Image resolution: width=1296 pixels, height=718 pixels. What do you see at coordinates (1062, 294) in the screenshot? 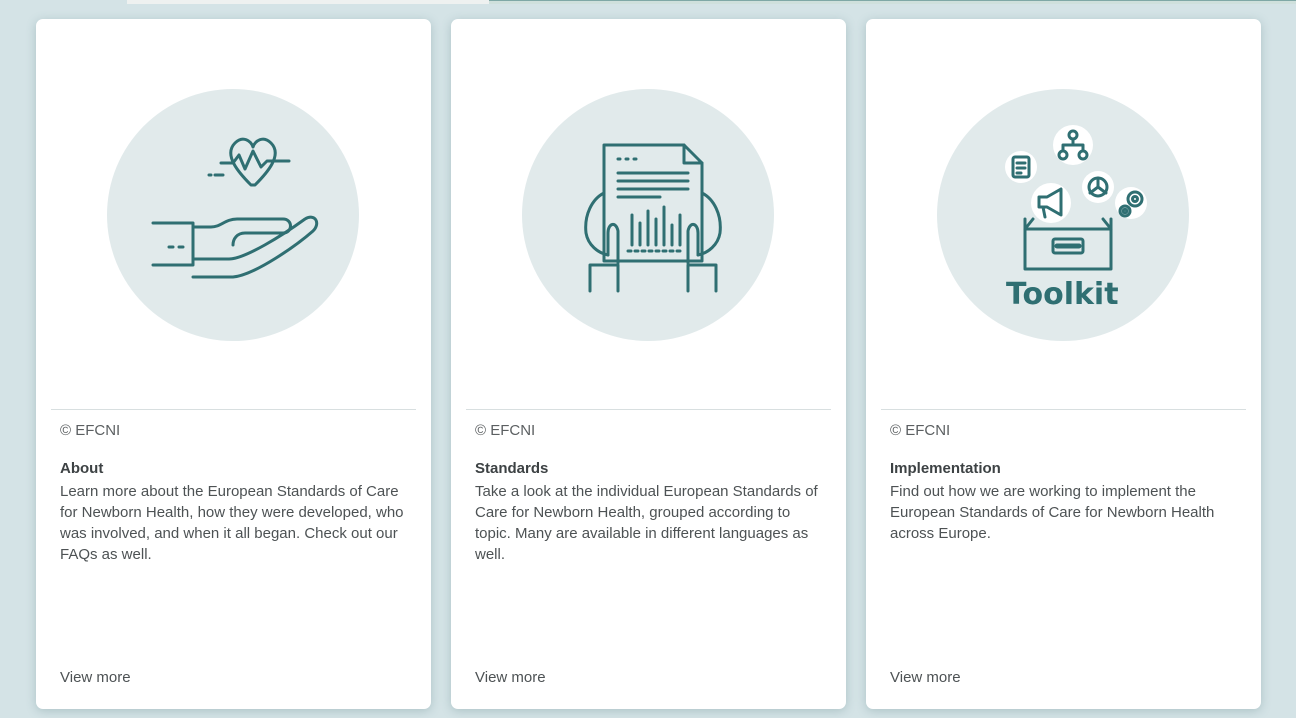
I see `toolkit-label: Toolkit` at bounding box center [1062, 294].